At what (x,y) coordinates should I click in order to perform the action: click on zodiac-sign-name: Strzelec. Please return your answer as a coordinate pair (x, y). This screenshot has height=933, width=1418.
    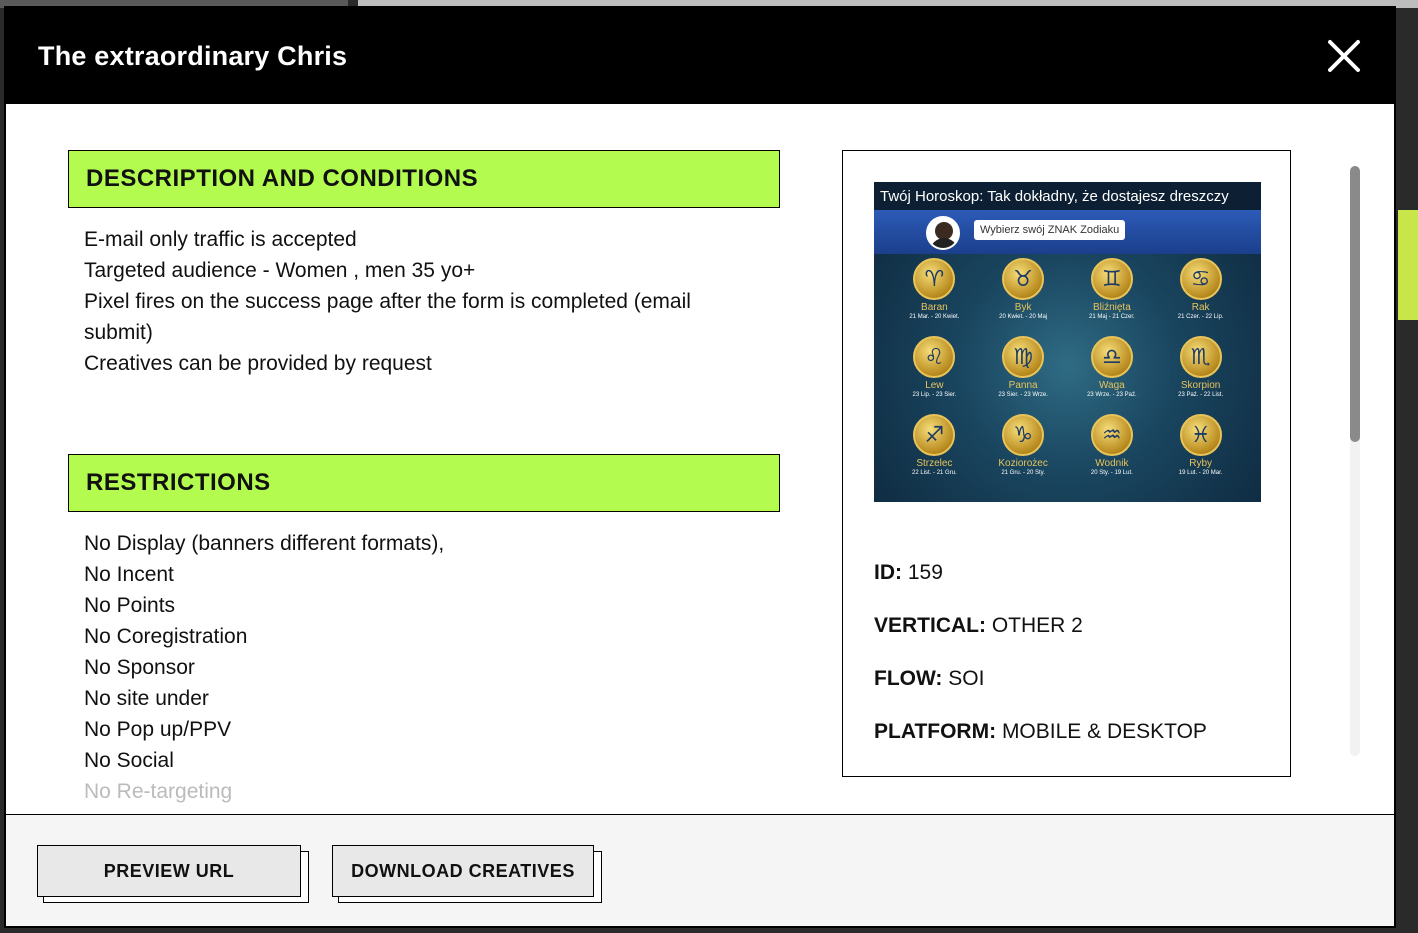
    Looking at the image, I should click on (934, 463).